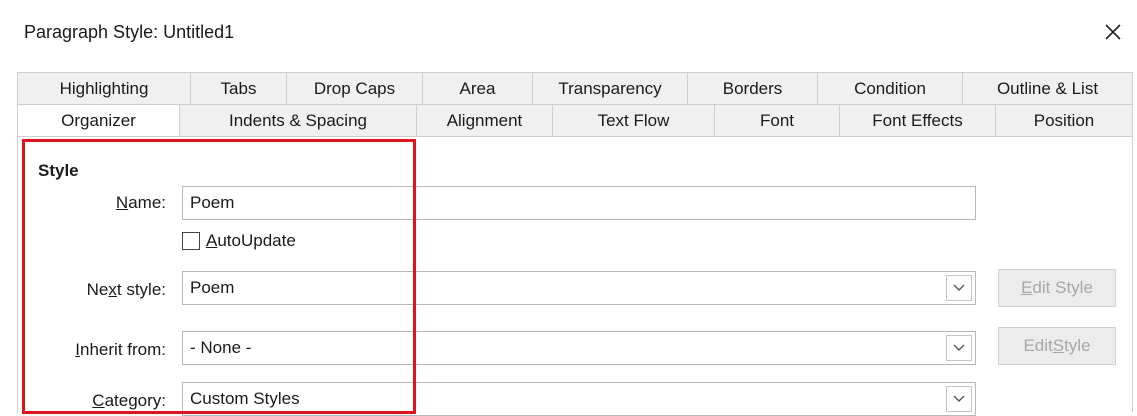 The height and width of the screenshot is (416, 1137). I want to click on next-style-value: Poem, so click(212, 287).